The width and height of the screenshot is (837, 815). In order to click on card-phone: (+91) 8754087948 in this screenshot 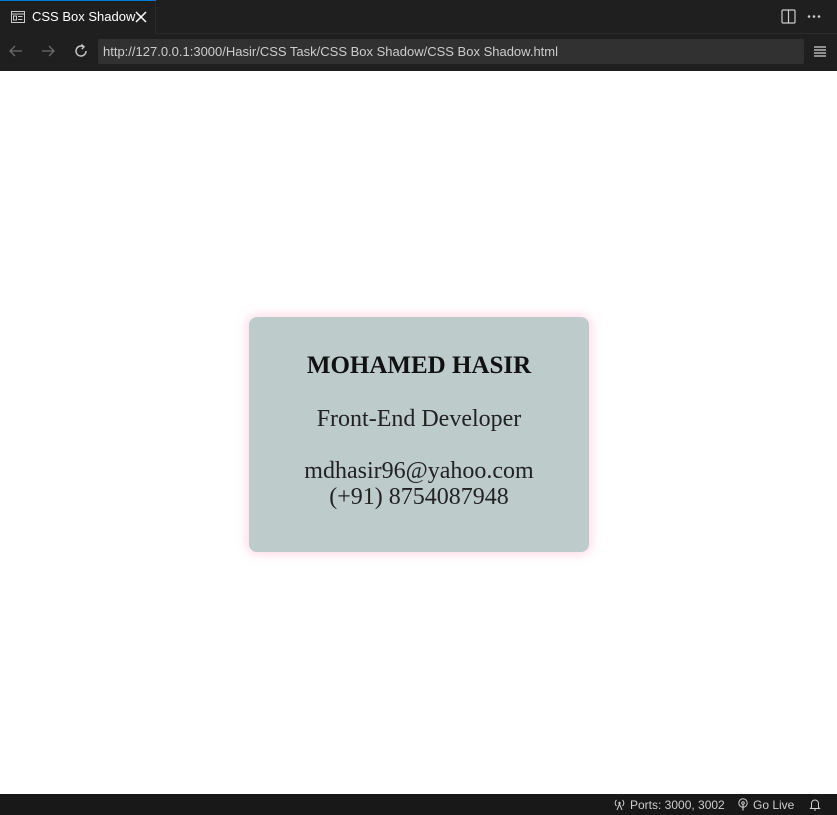, I will do `click(419, 497)`.